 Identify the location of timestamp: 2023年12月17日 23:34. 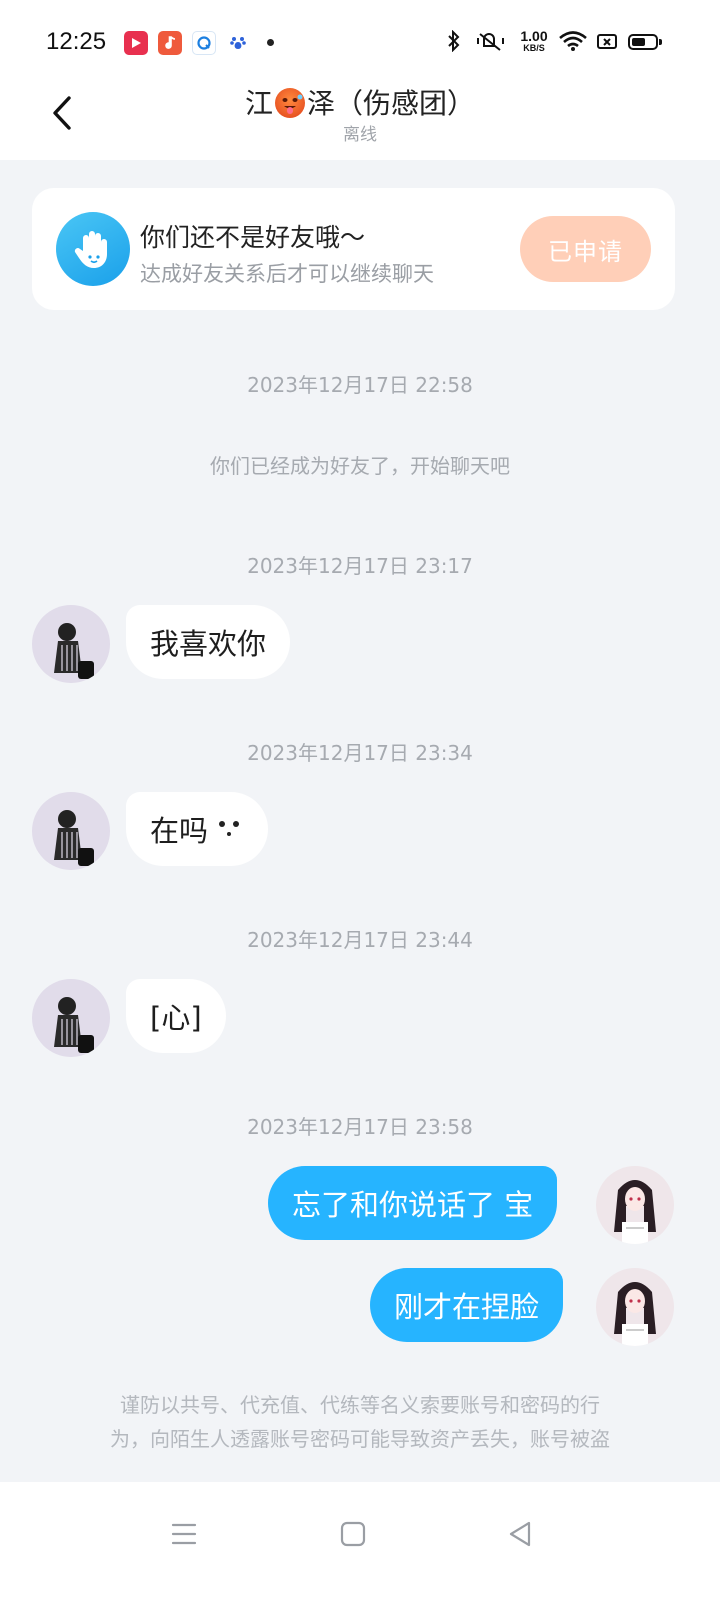
(360, 753).